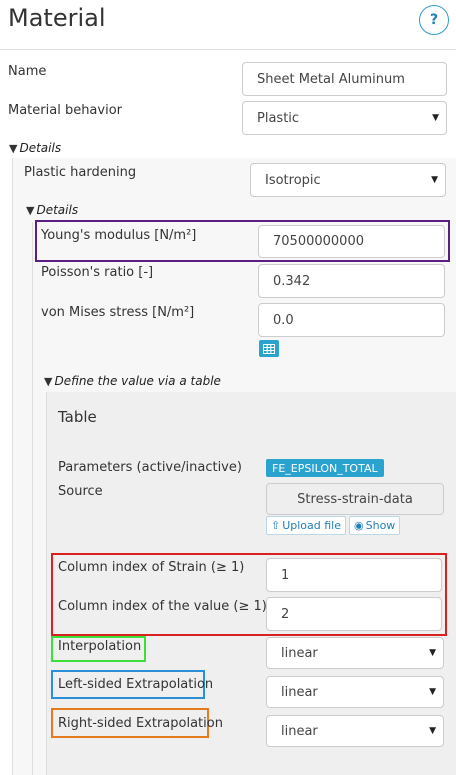 The height and width of the screenshot is (775, 456). Describe the element at coordinates (162, 606) in the screenshot. I see `column-value-label: Column index of the value (≥ 1)` at that location.